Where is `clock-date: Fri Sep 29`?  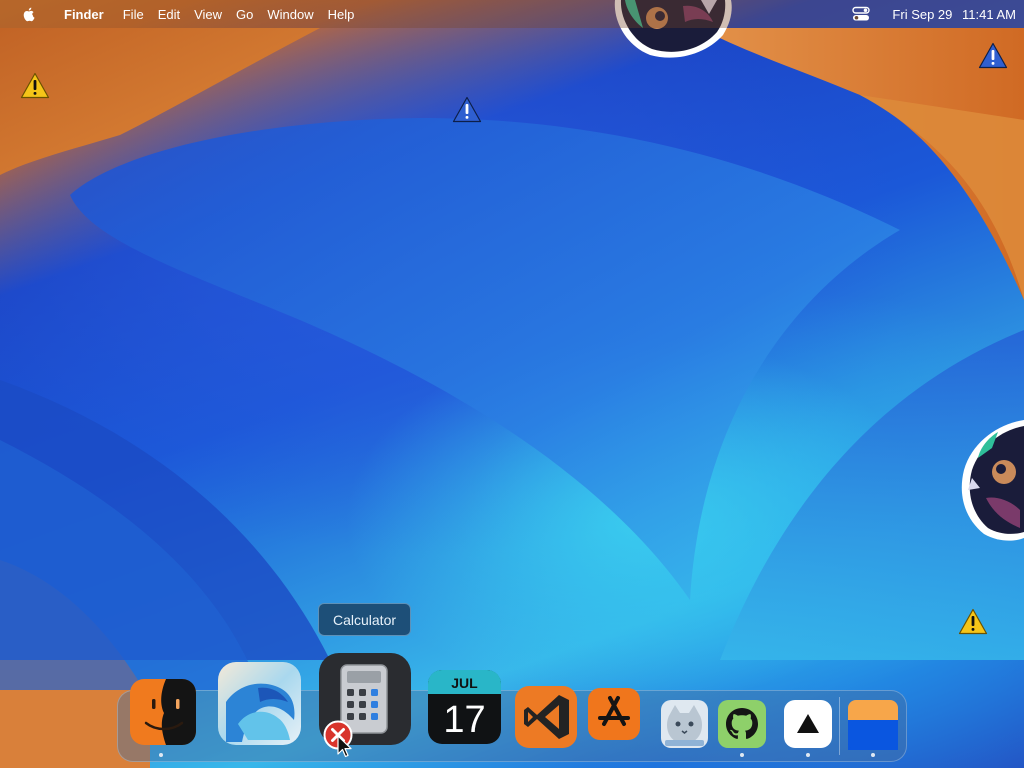 clock-date: Fri Sep 29 is located at coordinates (922, 14).